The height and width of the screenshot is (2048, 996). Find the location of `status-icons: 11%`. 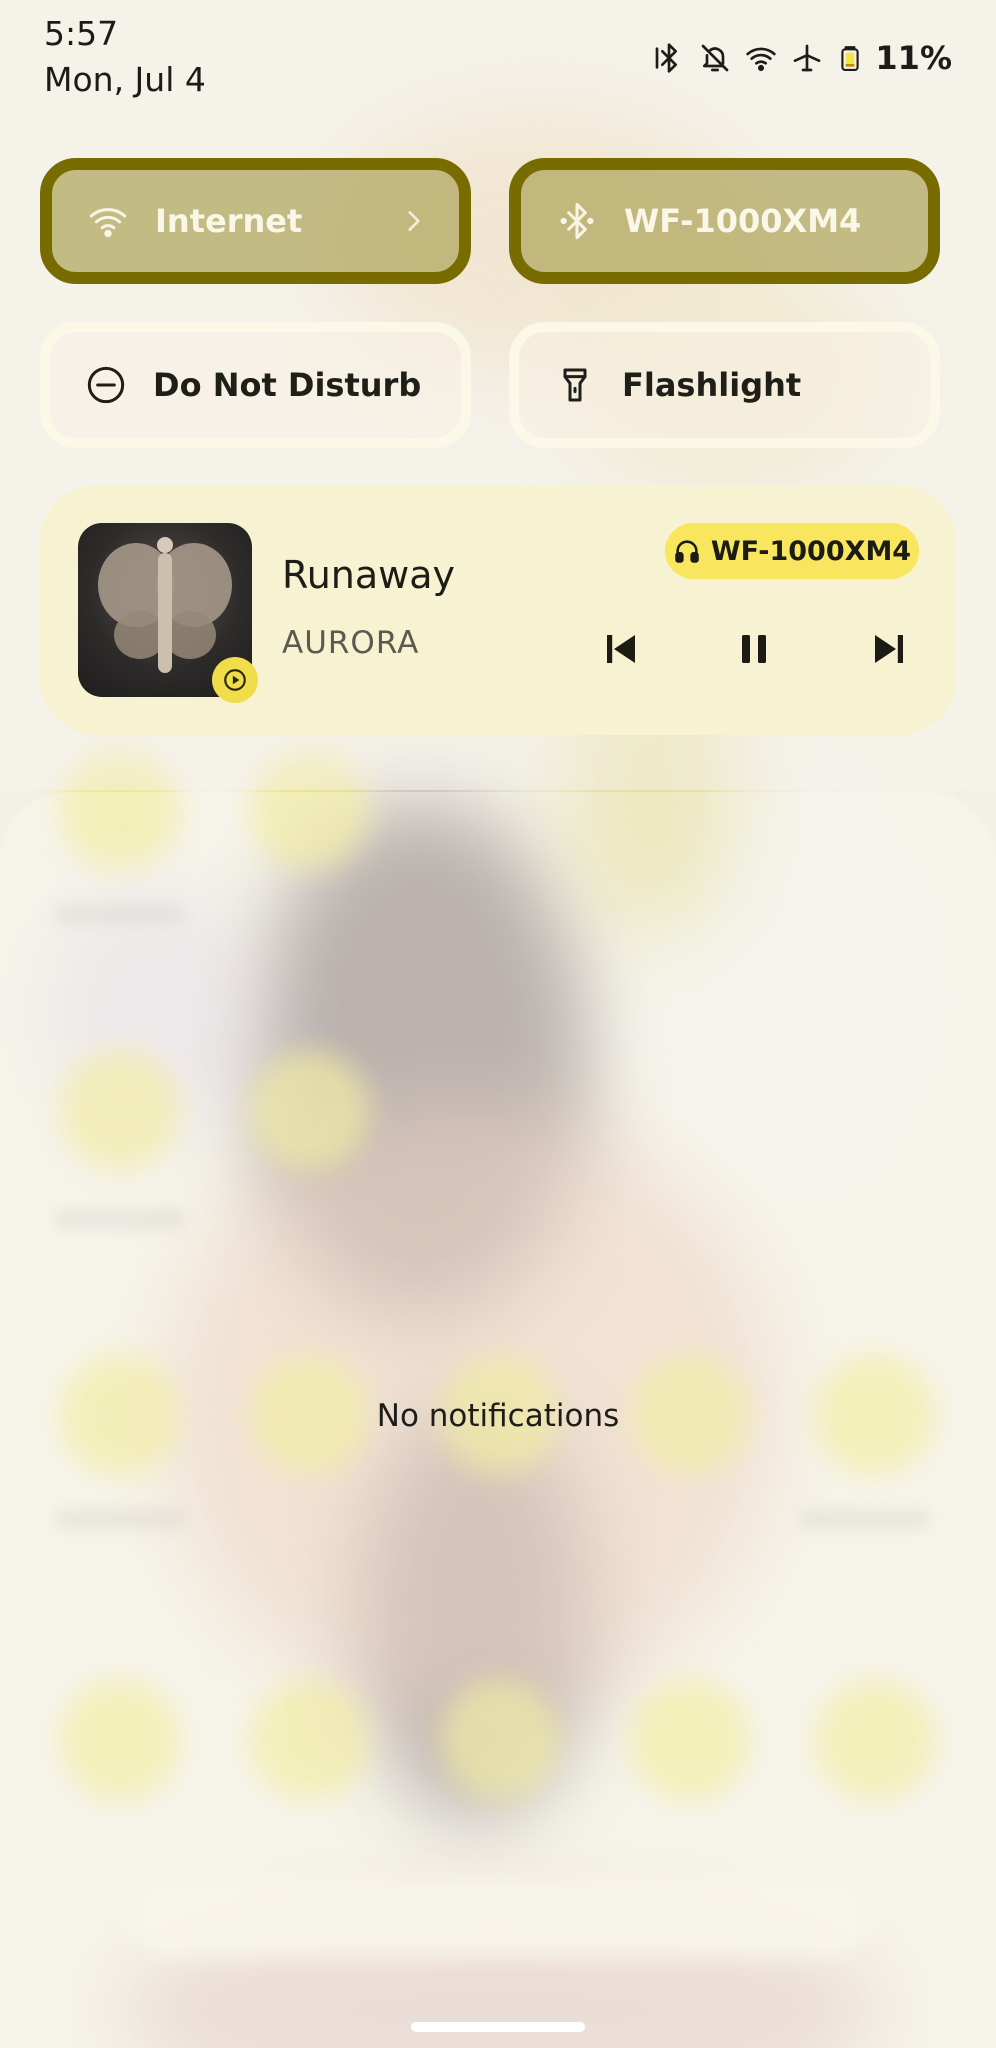

status-icons: 11% is located at coordinates (802, 58).